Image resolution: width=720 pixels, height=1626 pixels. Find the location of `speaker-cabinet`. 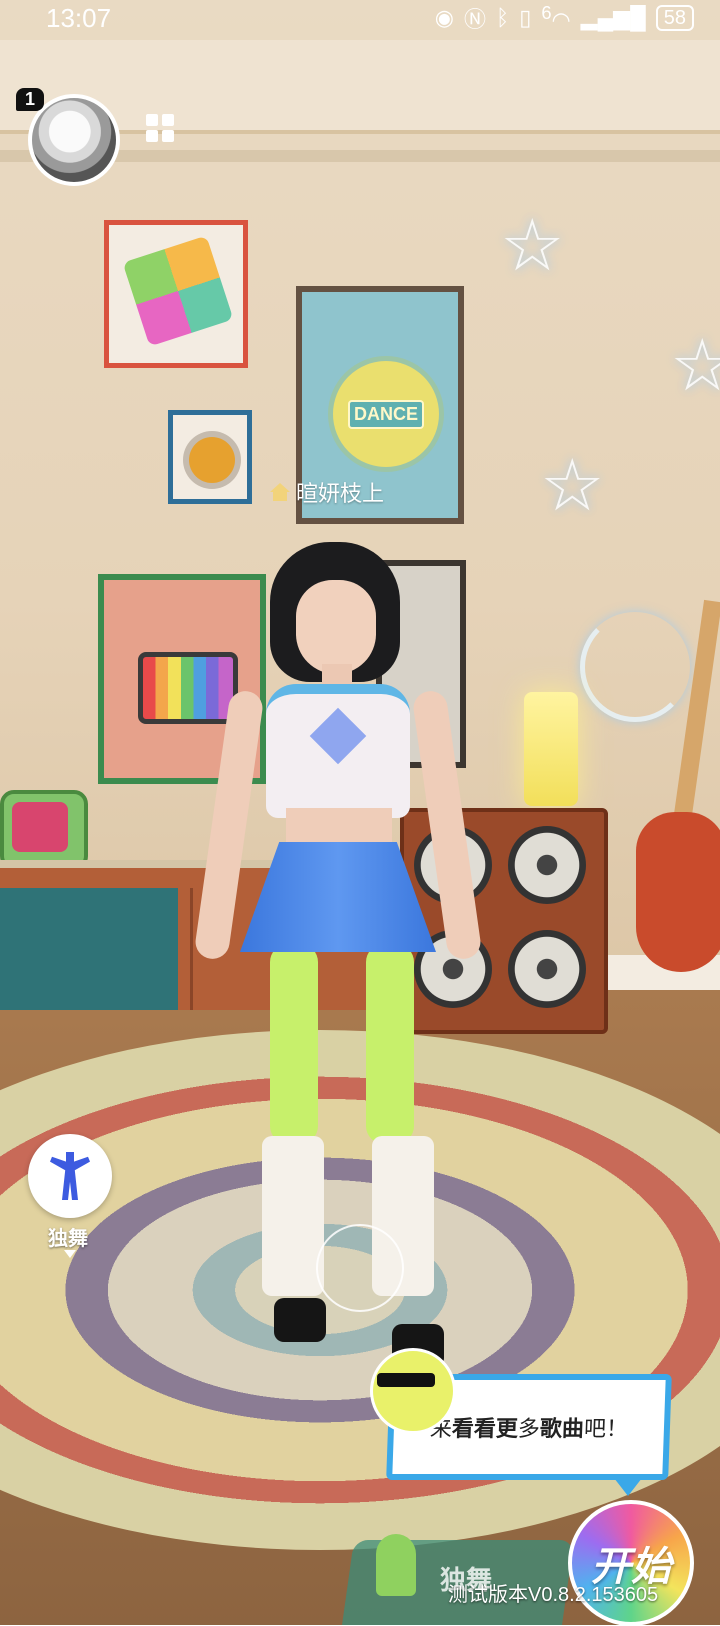

speaker-cabinet is located at coordinates (504, 921).